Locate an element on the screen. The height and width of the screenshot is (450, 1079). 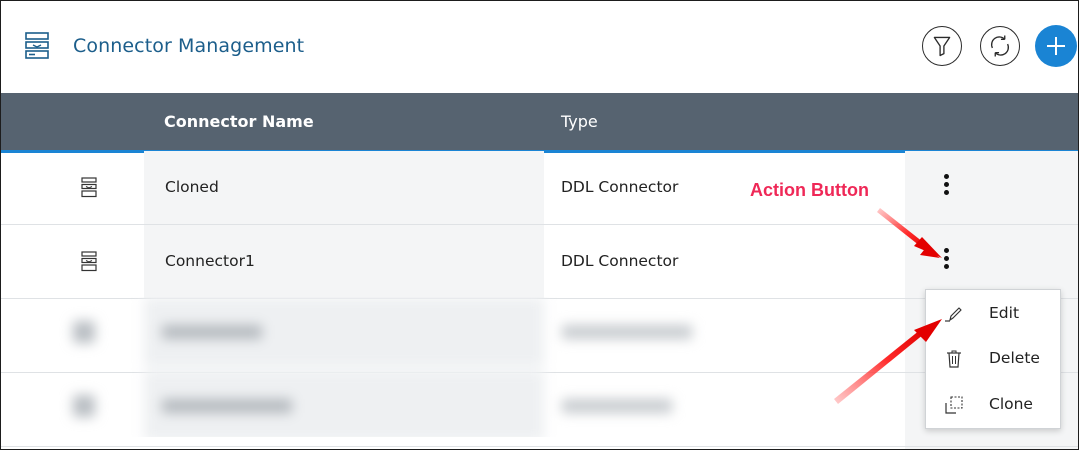
filter-icon is located at coordinates (942, 46).